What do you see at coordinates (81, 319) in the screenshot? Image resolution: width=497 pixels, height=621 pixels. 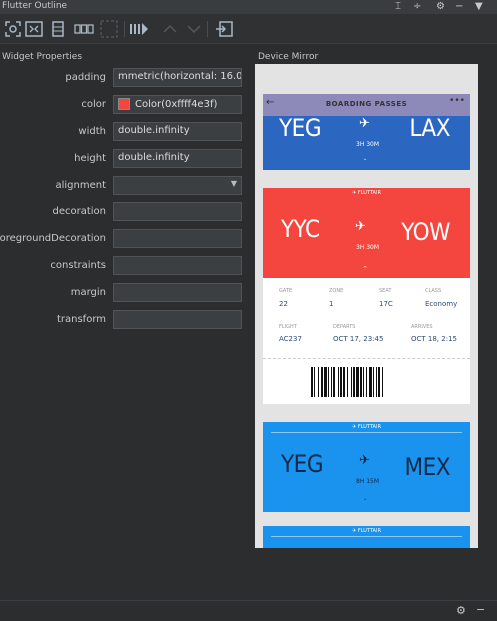 I see `property-label: transform` at bounding box center [81, 319].